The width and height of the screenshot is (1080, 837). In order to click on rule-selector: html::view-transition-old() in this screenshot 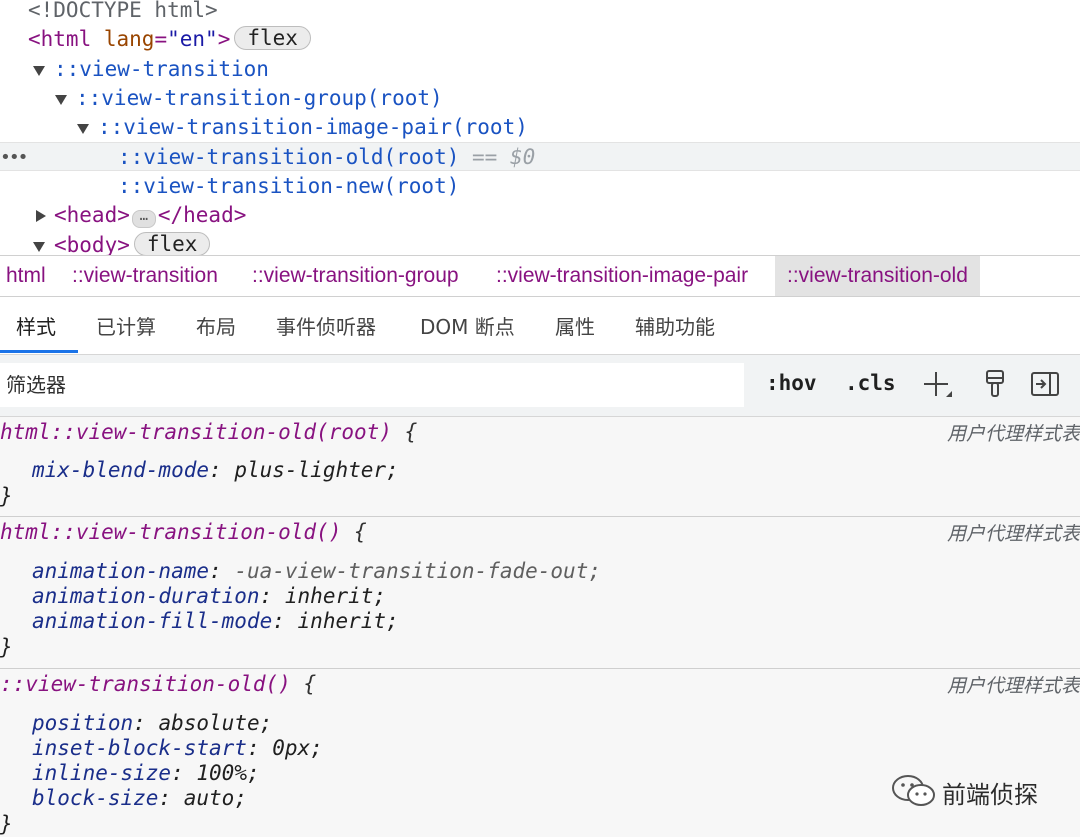, I will do `click(171, 532)`.